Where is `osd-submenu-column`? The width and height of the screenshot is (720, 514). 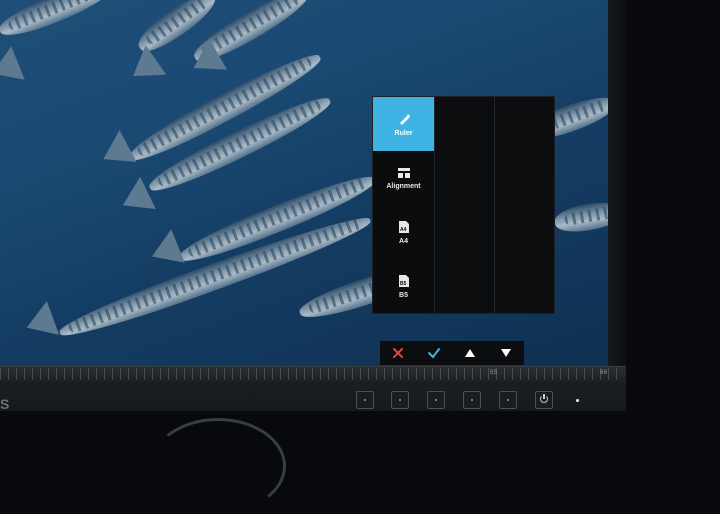
osd-submenu-column is located at coordinates (464, 205).